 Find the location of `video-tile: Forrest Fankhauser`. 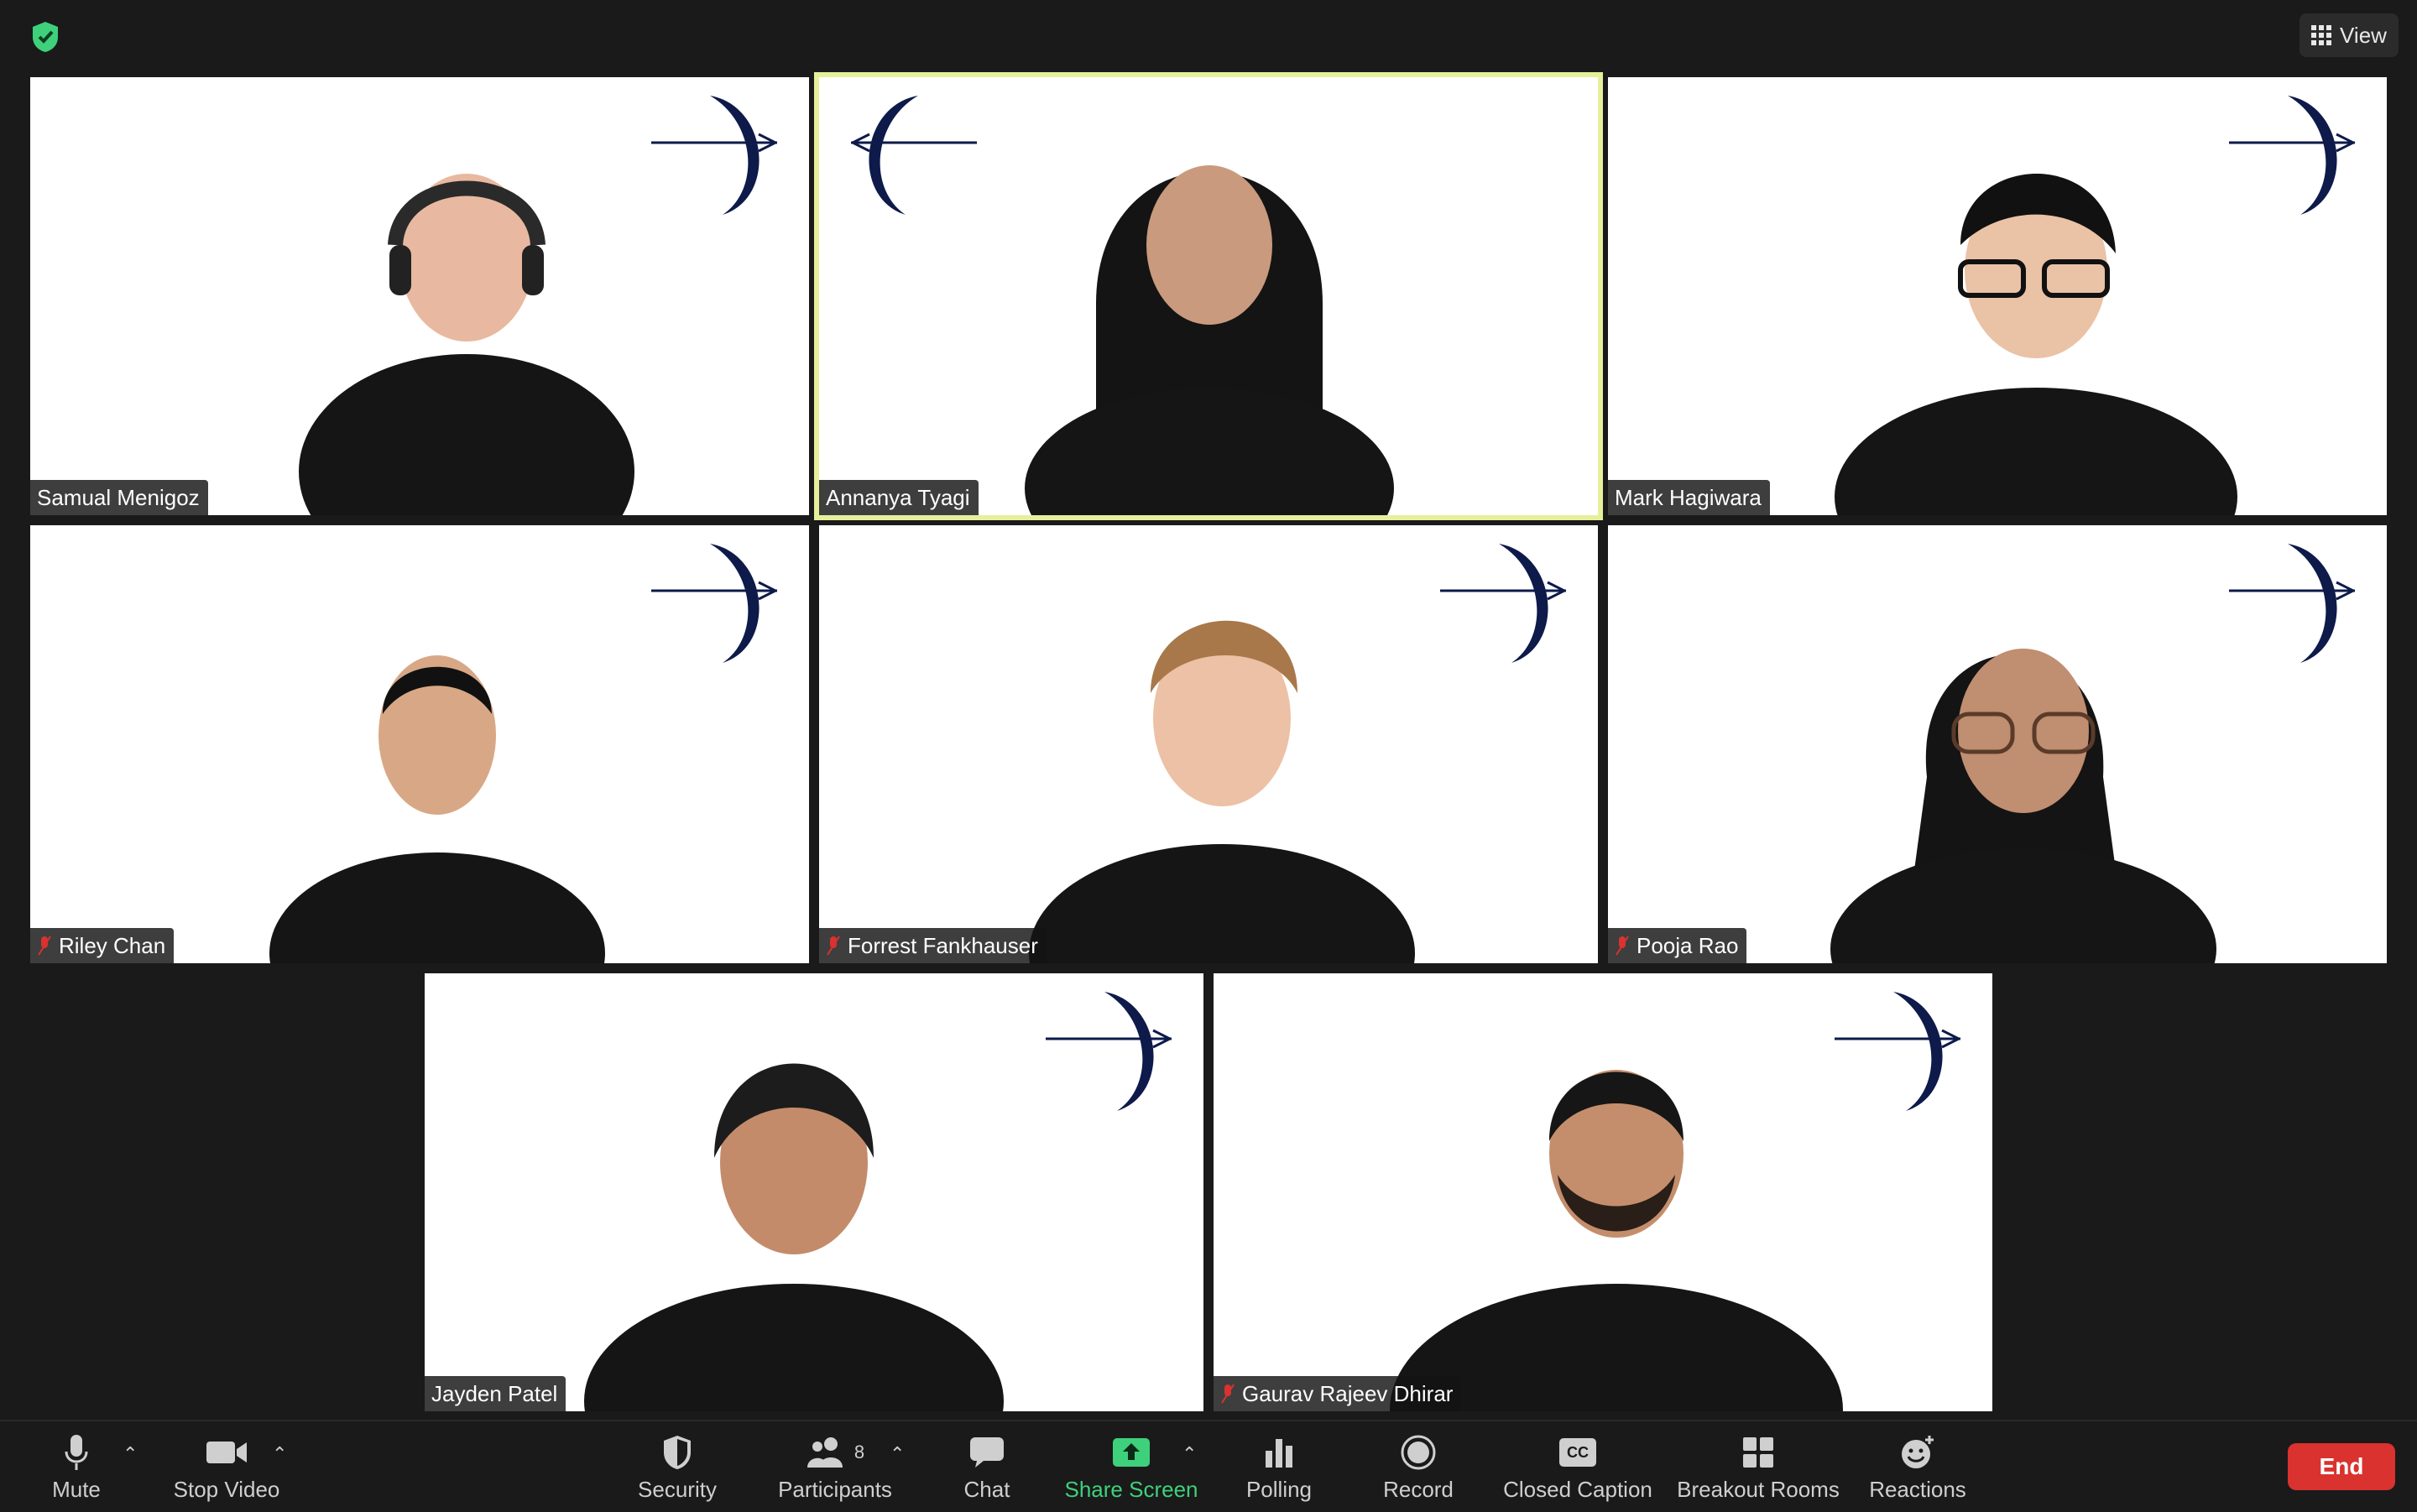

video-tile: Forrest Fankhauser is located at coordinates (1208, 744).